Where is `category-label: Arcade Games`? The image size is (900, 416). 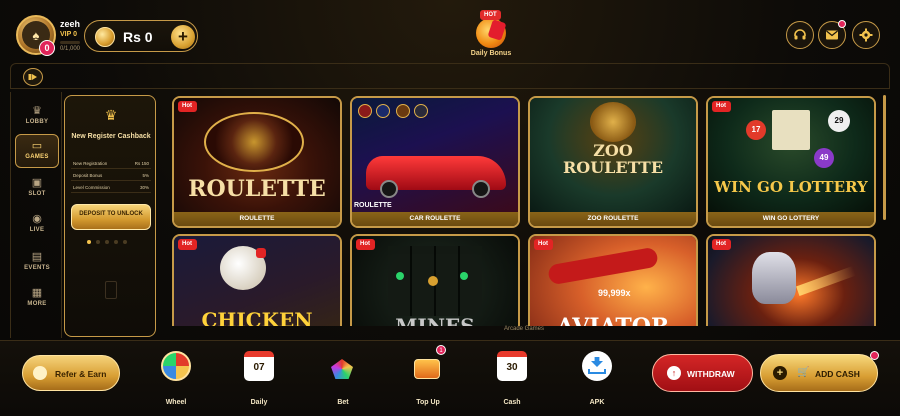
category-label: Arcade Games is located at coordinates (524, 329).